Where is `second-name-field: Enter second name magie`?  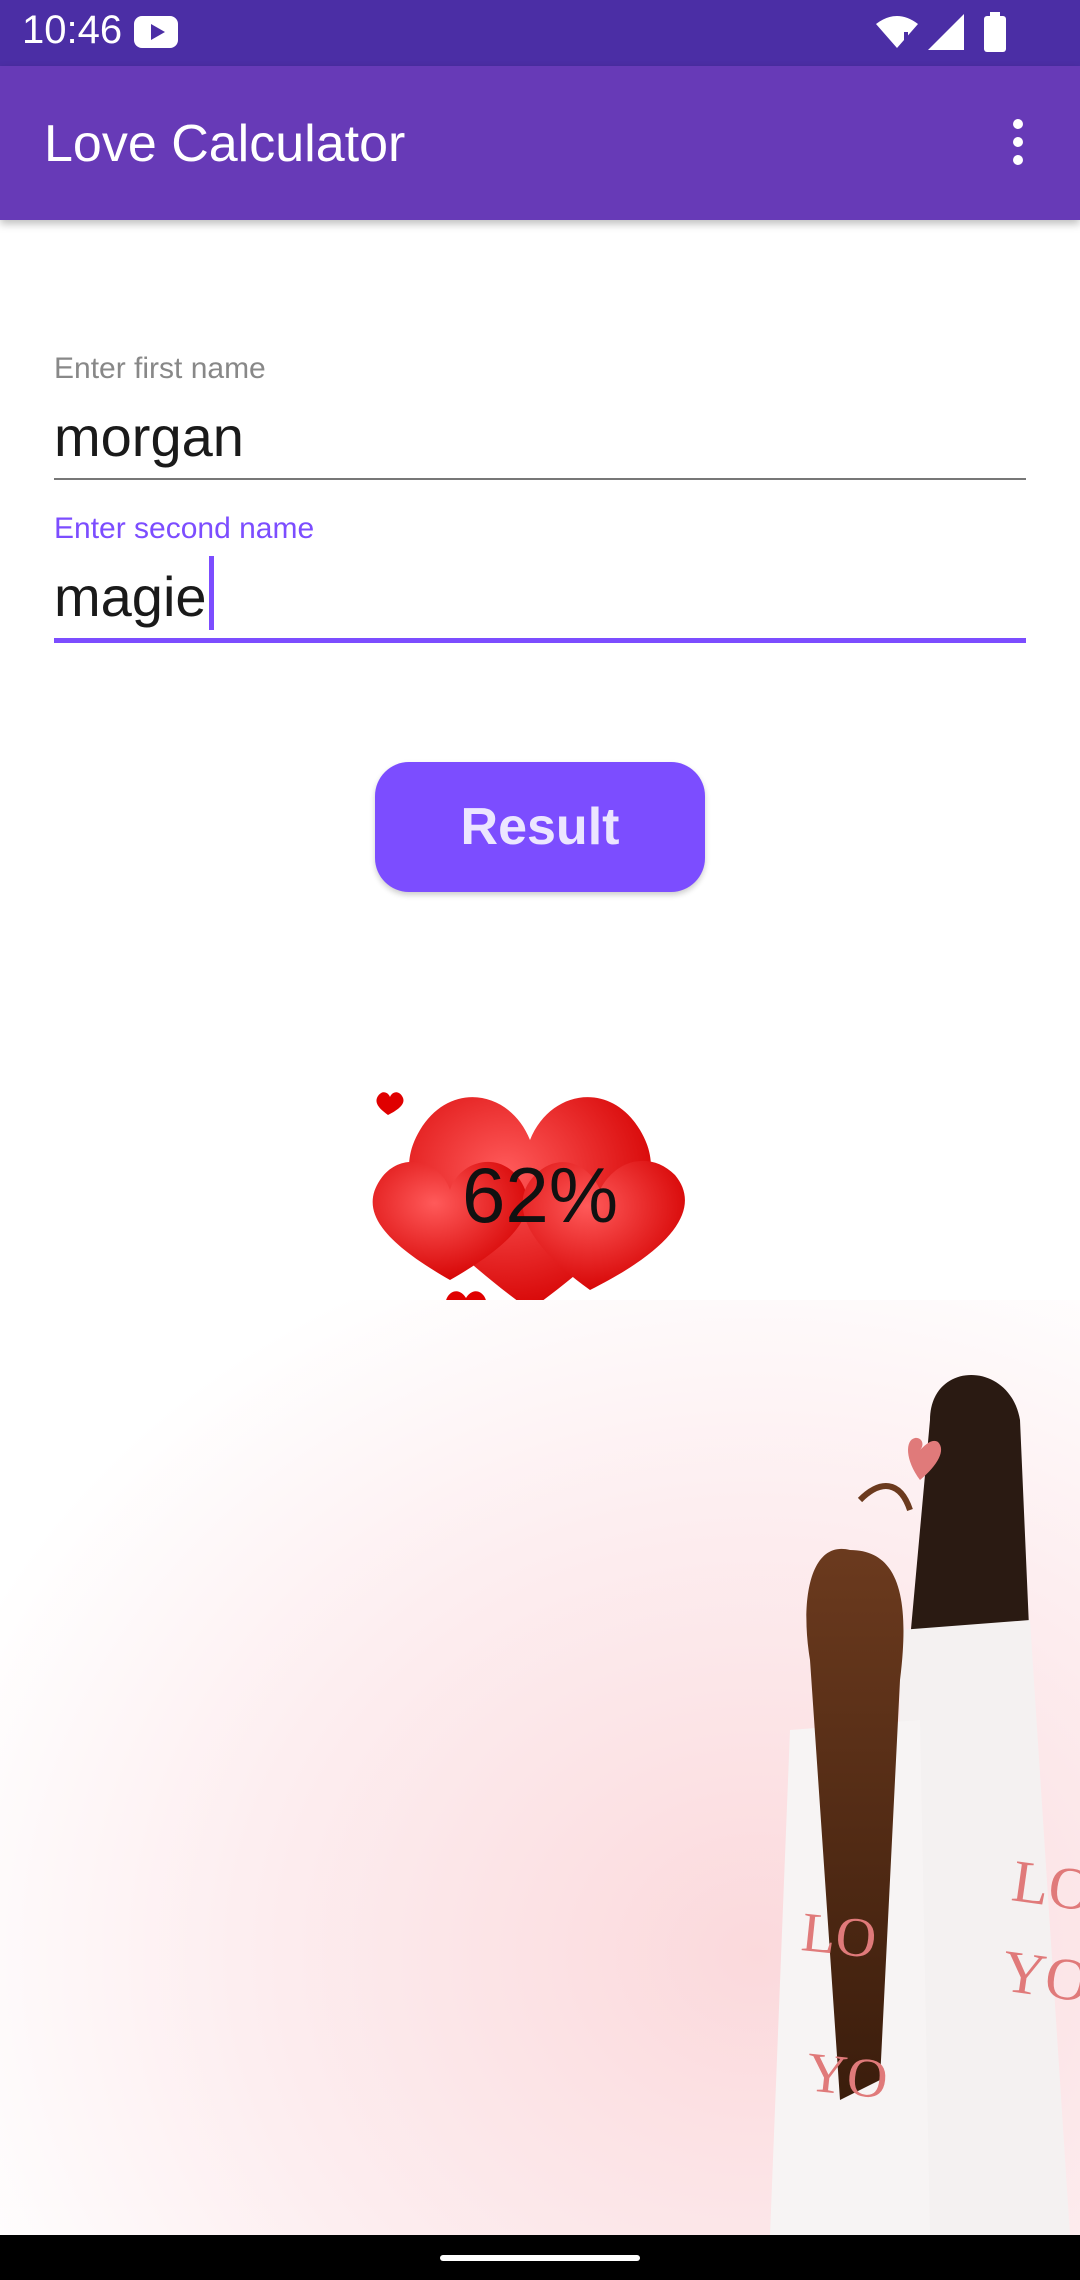 second-name-field: Enter second name magie is located at coordinates (540, 577).